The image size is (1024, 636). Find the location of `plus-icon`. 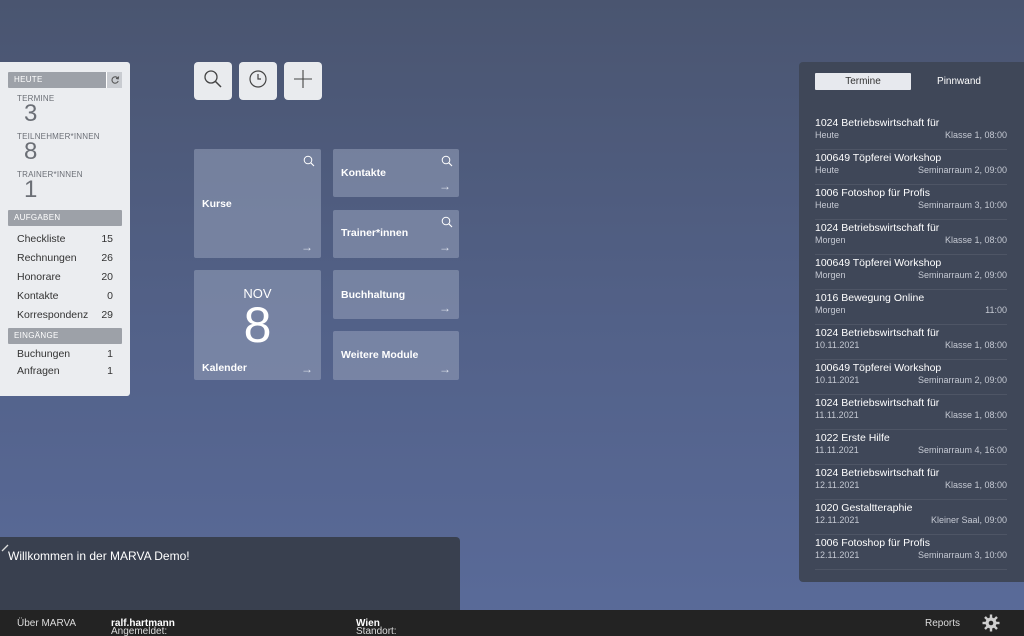

plus-icon is located at coordinates (303, 81).